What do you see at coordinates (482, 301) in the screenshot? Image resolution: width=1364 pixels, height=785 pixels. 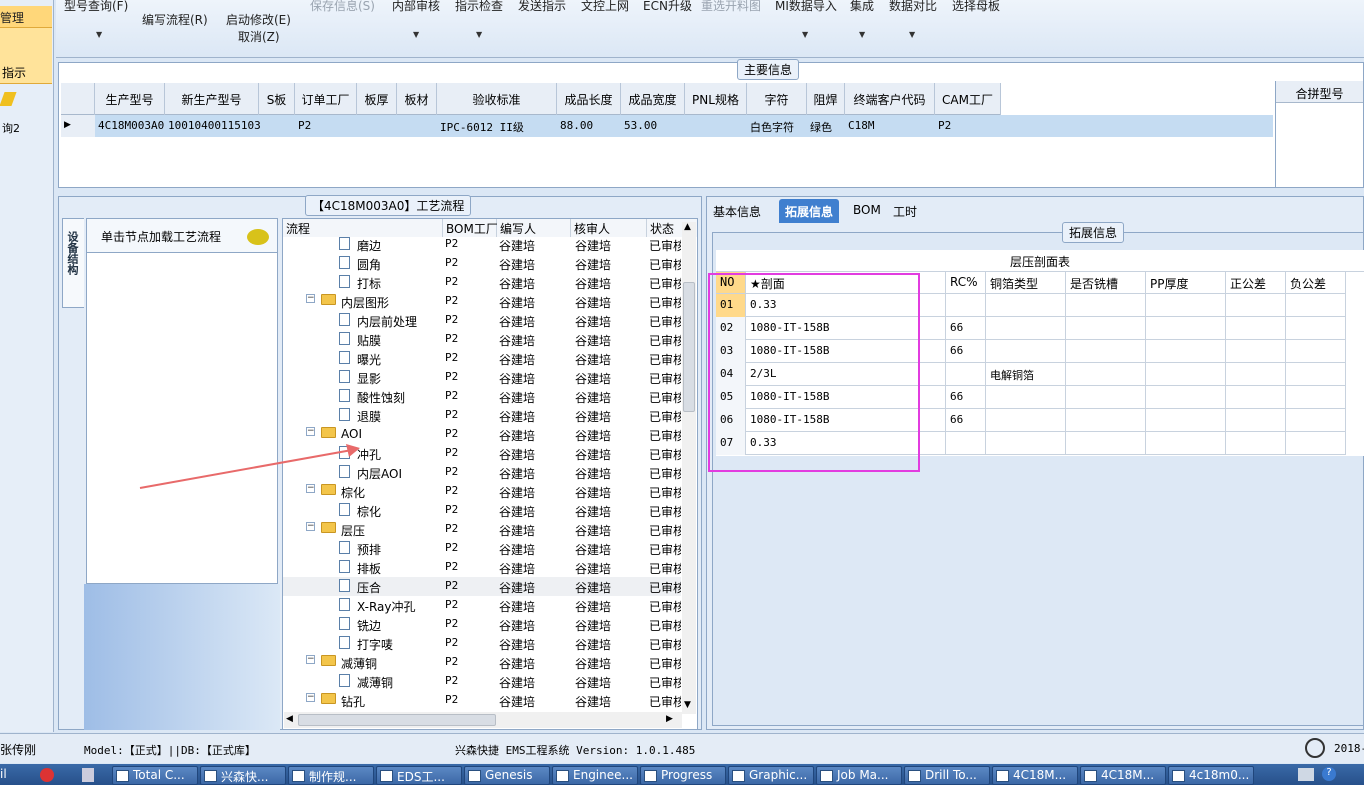 I see `tree-folder-row: − 内层图形 P2 谷建培 谷建培 已审核` at bounding box center [482, 301].